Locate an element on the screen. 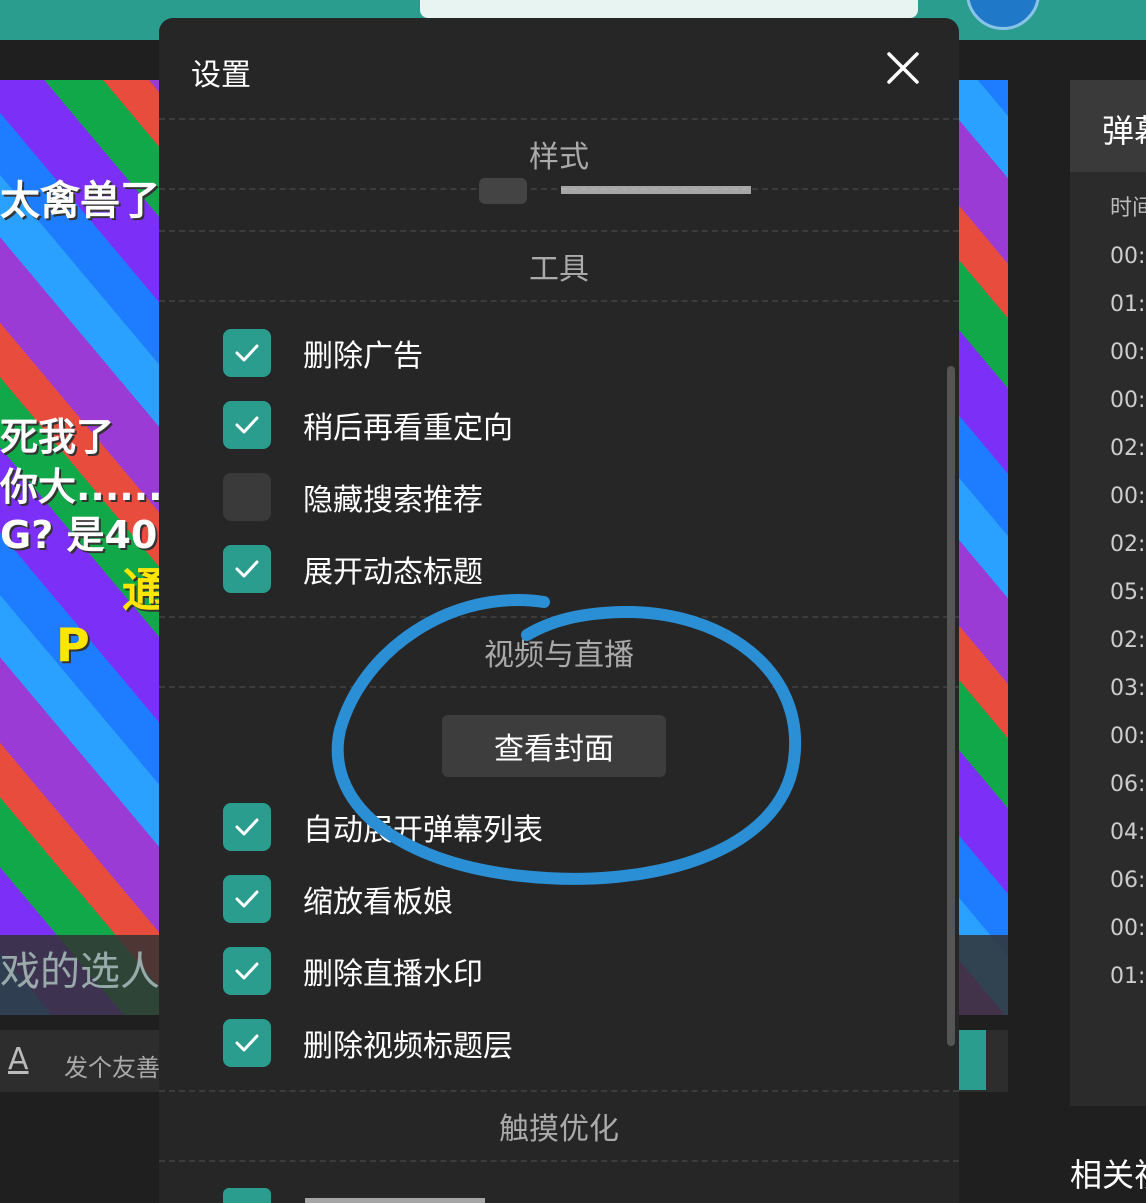  section-title: 触摸优化 is located at coordinates (559, 1129).